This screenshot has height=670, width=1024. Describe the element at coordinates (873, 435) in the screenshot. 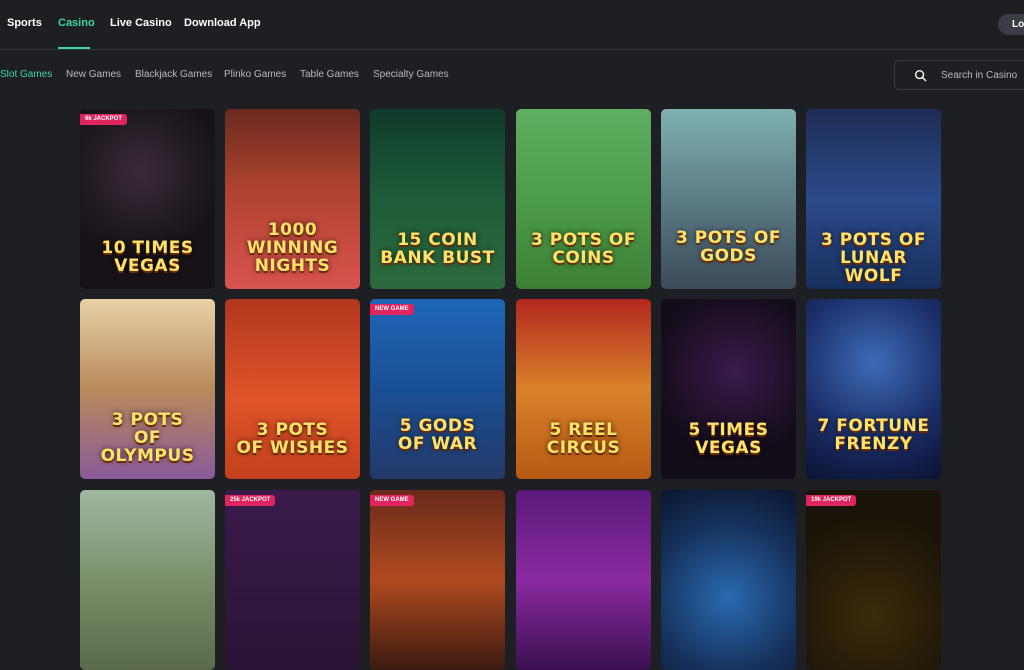

I see `game-title: 7 FORTUNE FRENZY` at that location.